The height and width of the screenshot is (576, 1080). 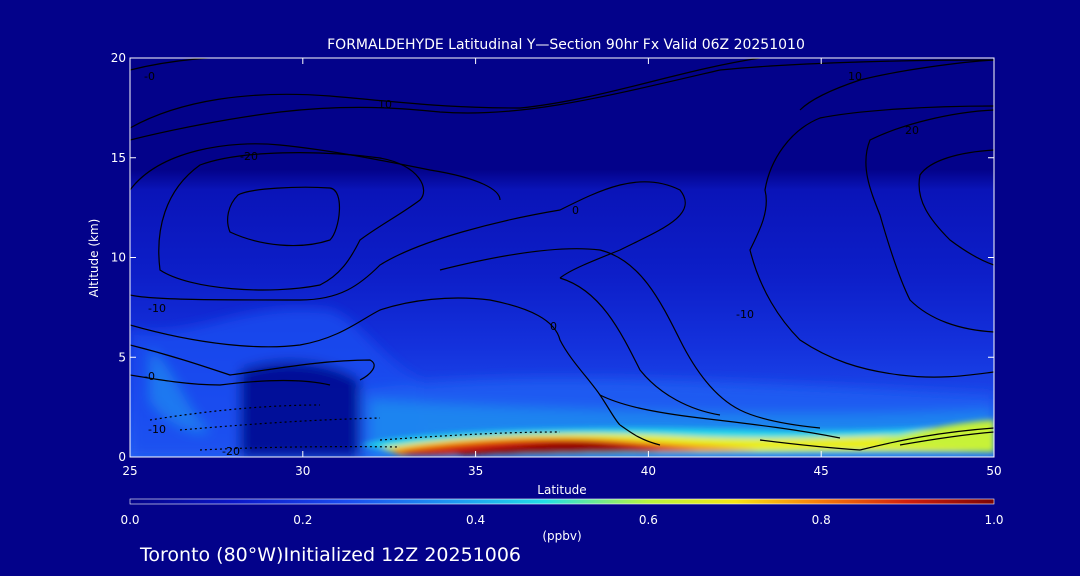 What do you see at coordinates (118, 158) in the screenshot?
I see `y-tick-label: 15` at bounding box center [118, 158].